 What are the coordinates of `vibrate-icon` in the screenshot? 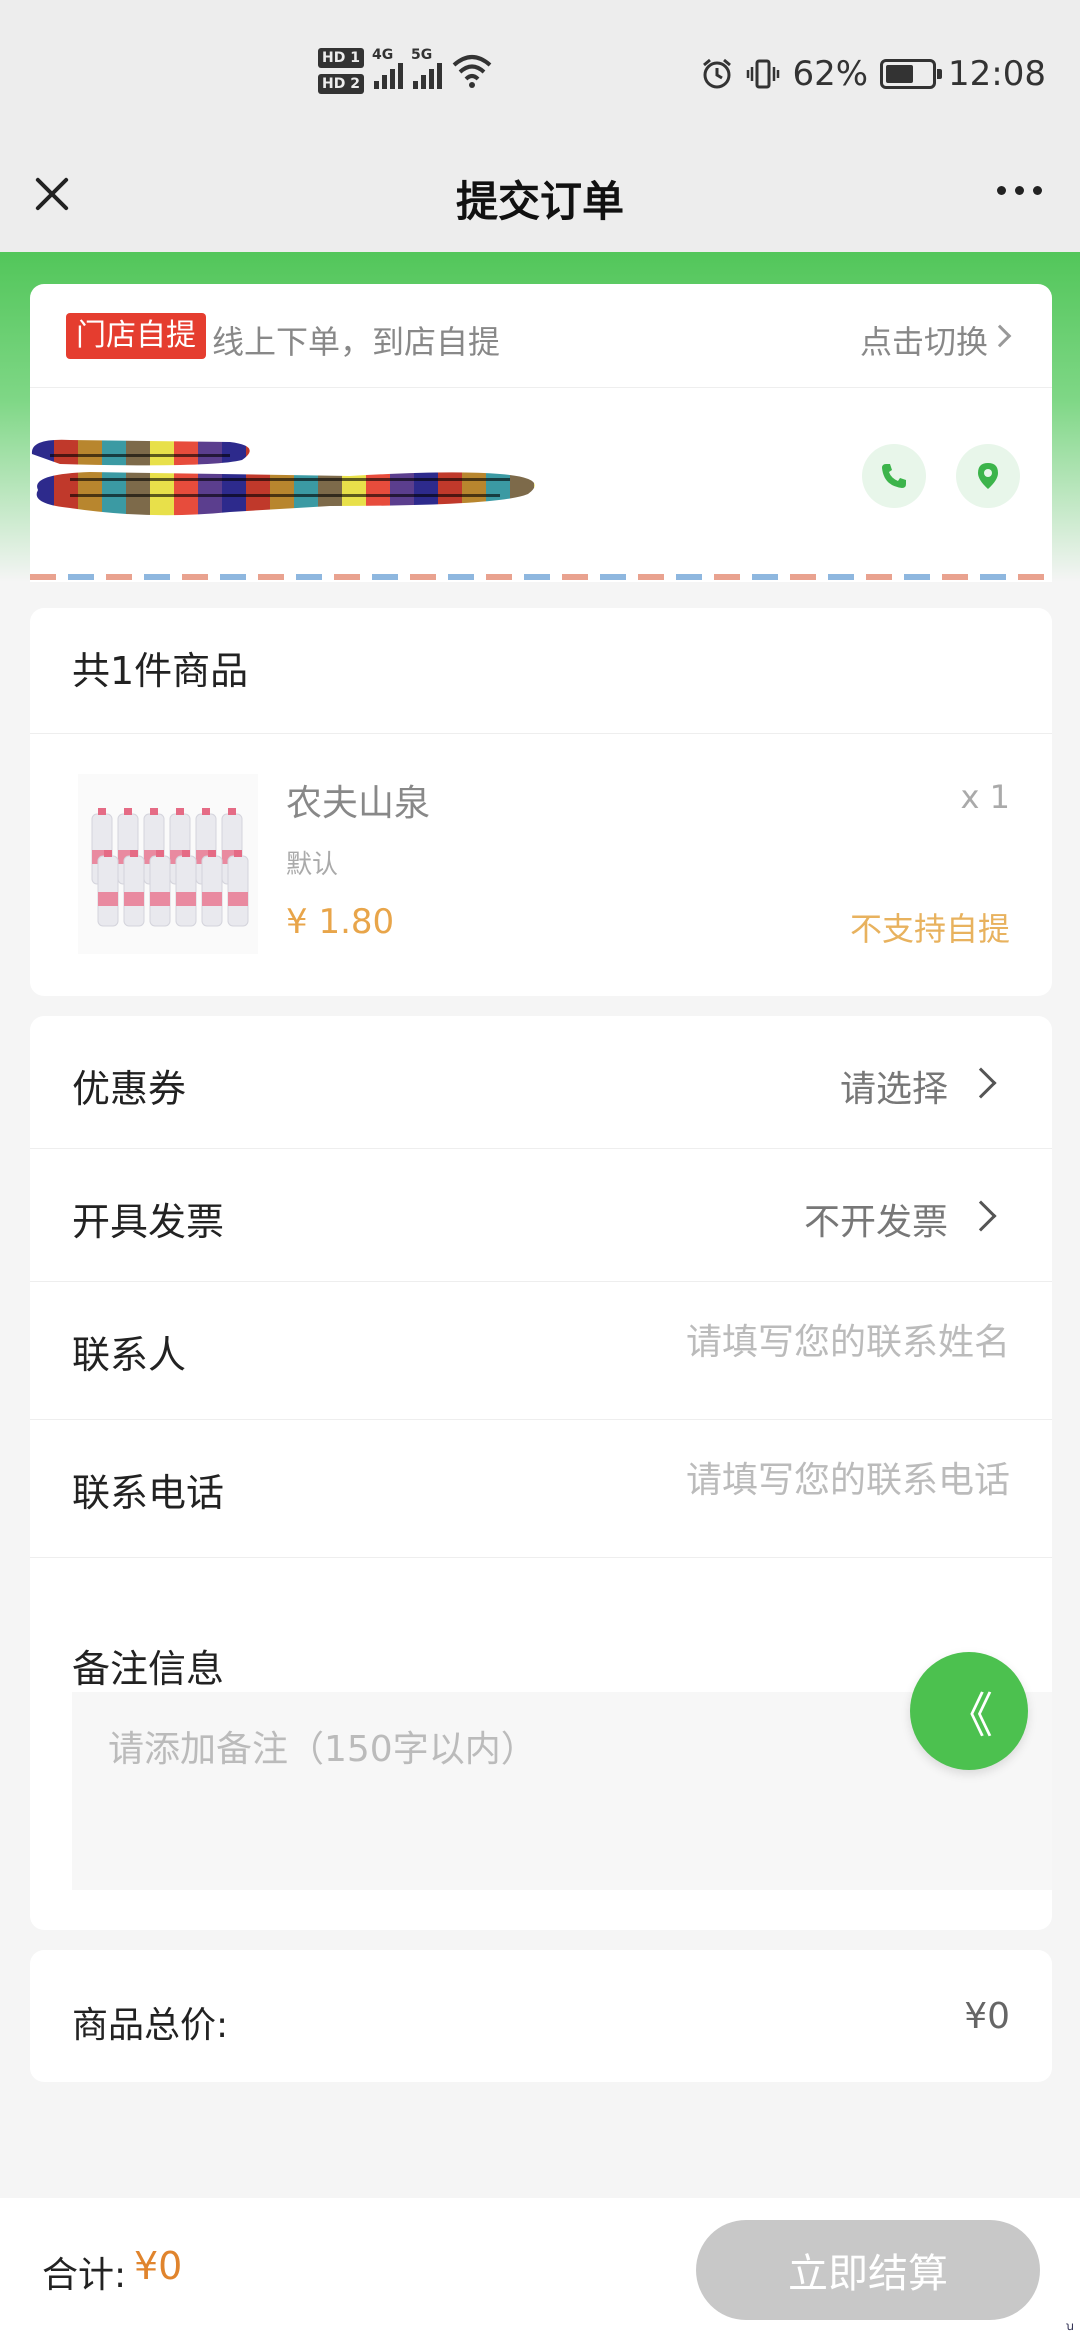 It's located at (763, 74).